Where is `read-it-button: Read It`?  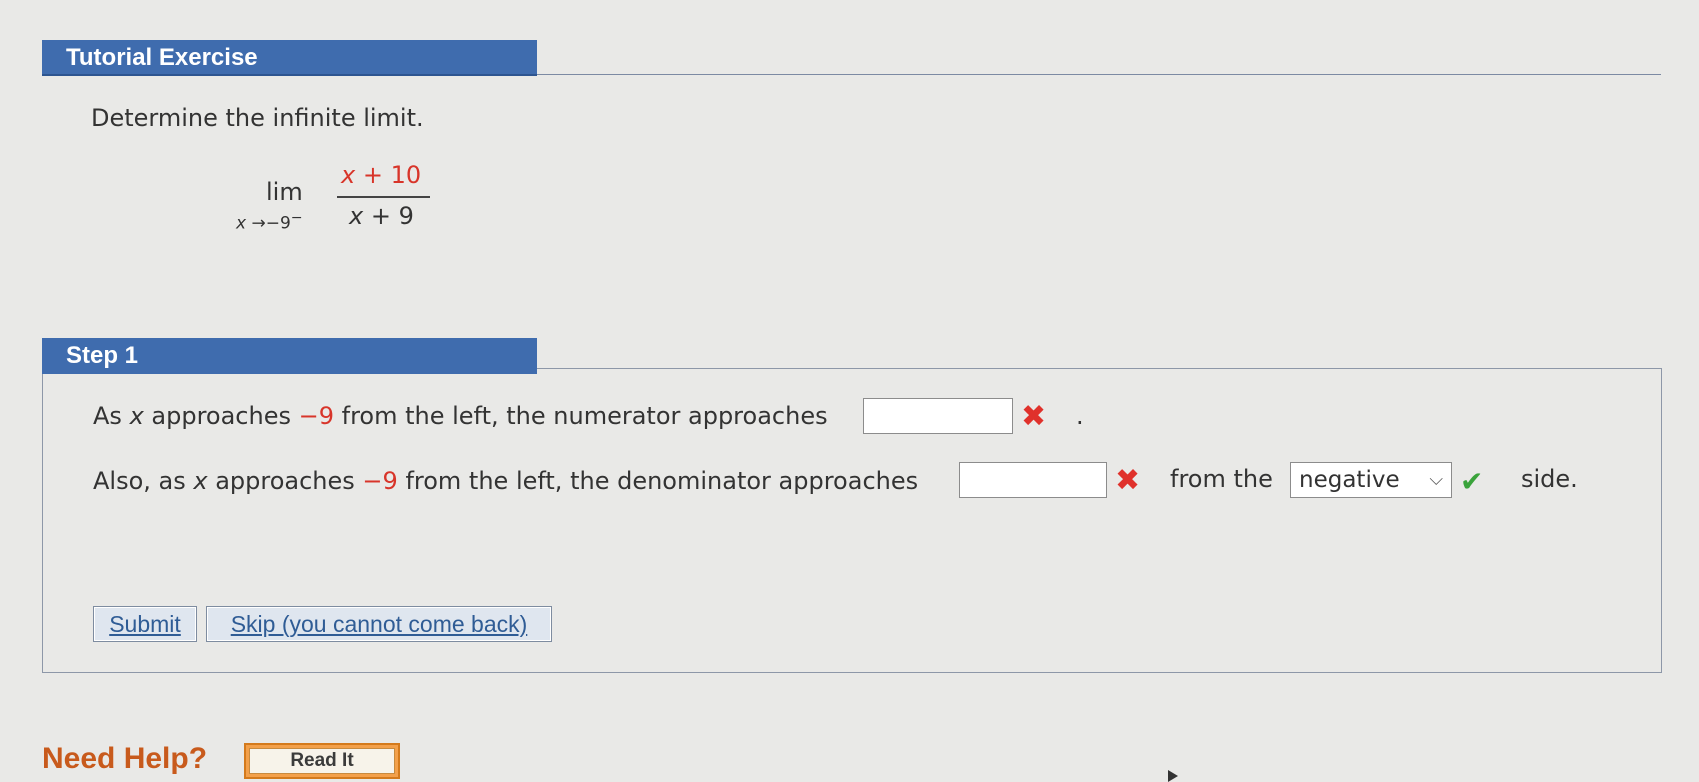 read-it-button: Read It is located at coordinates (322, 761).